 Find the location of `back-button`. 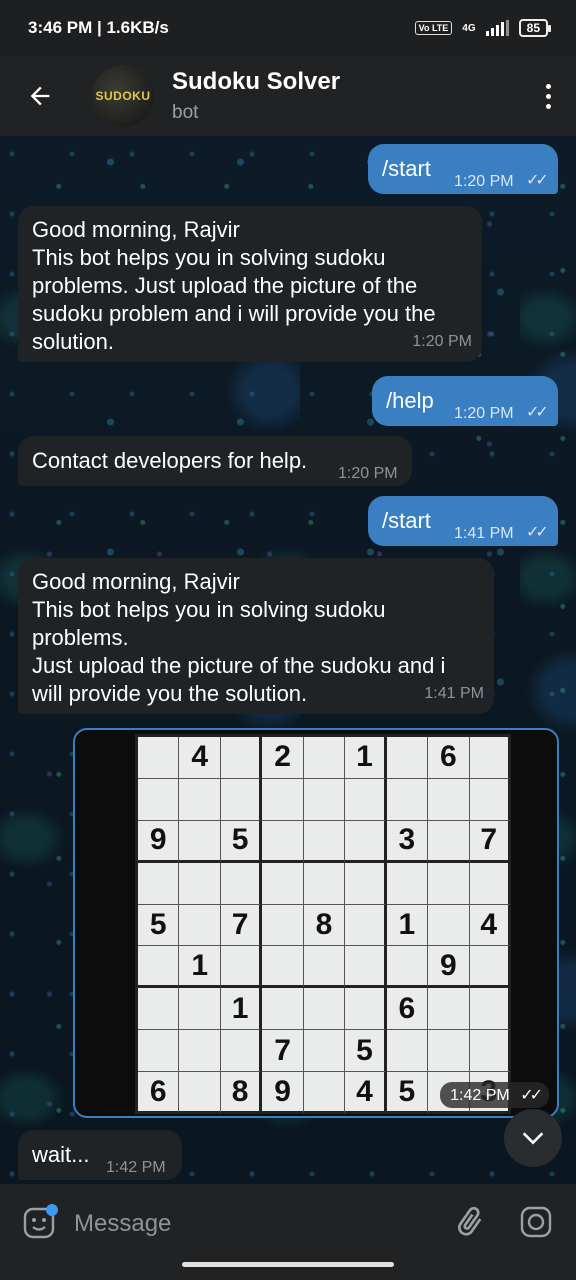

back-button is located at coordinates (40, 96).